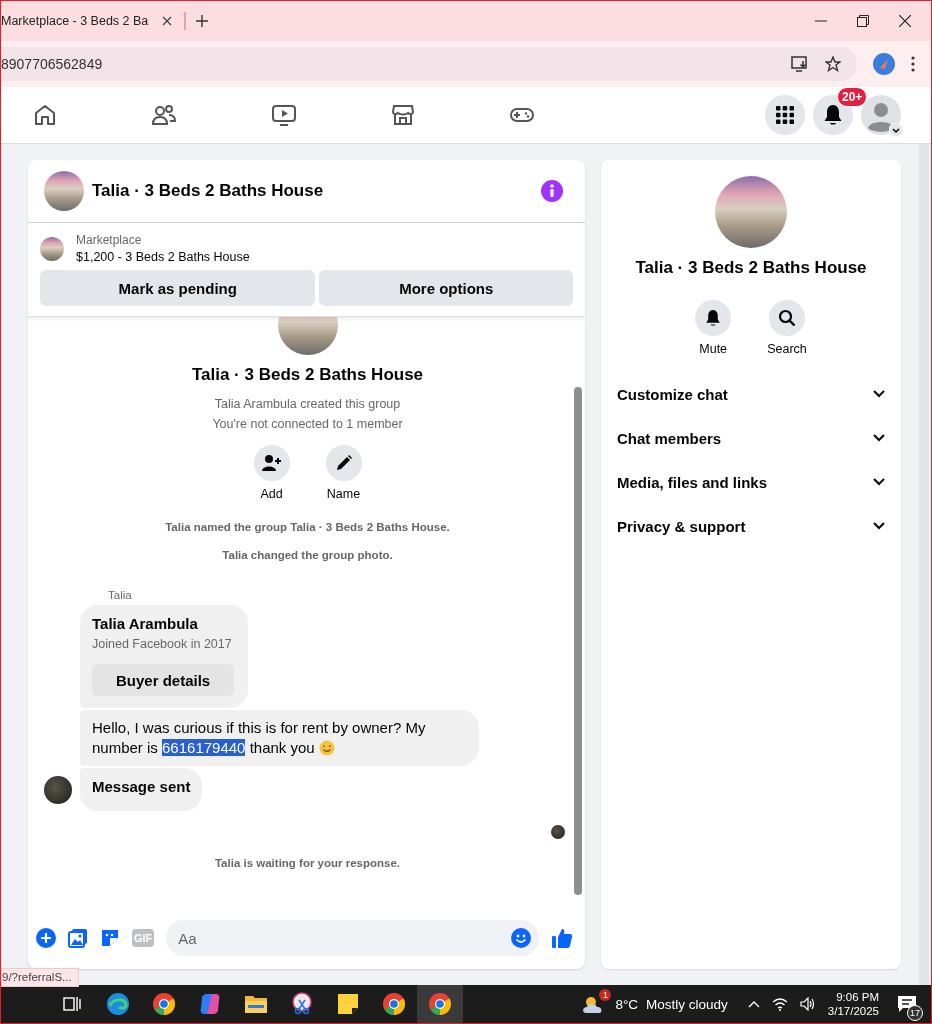  I want to click on buyer-name: Talia Arambula, so click(145, 623).